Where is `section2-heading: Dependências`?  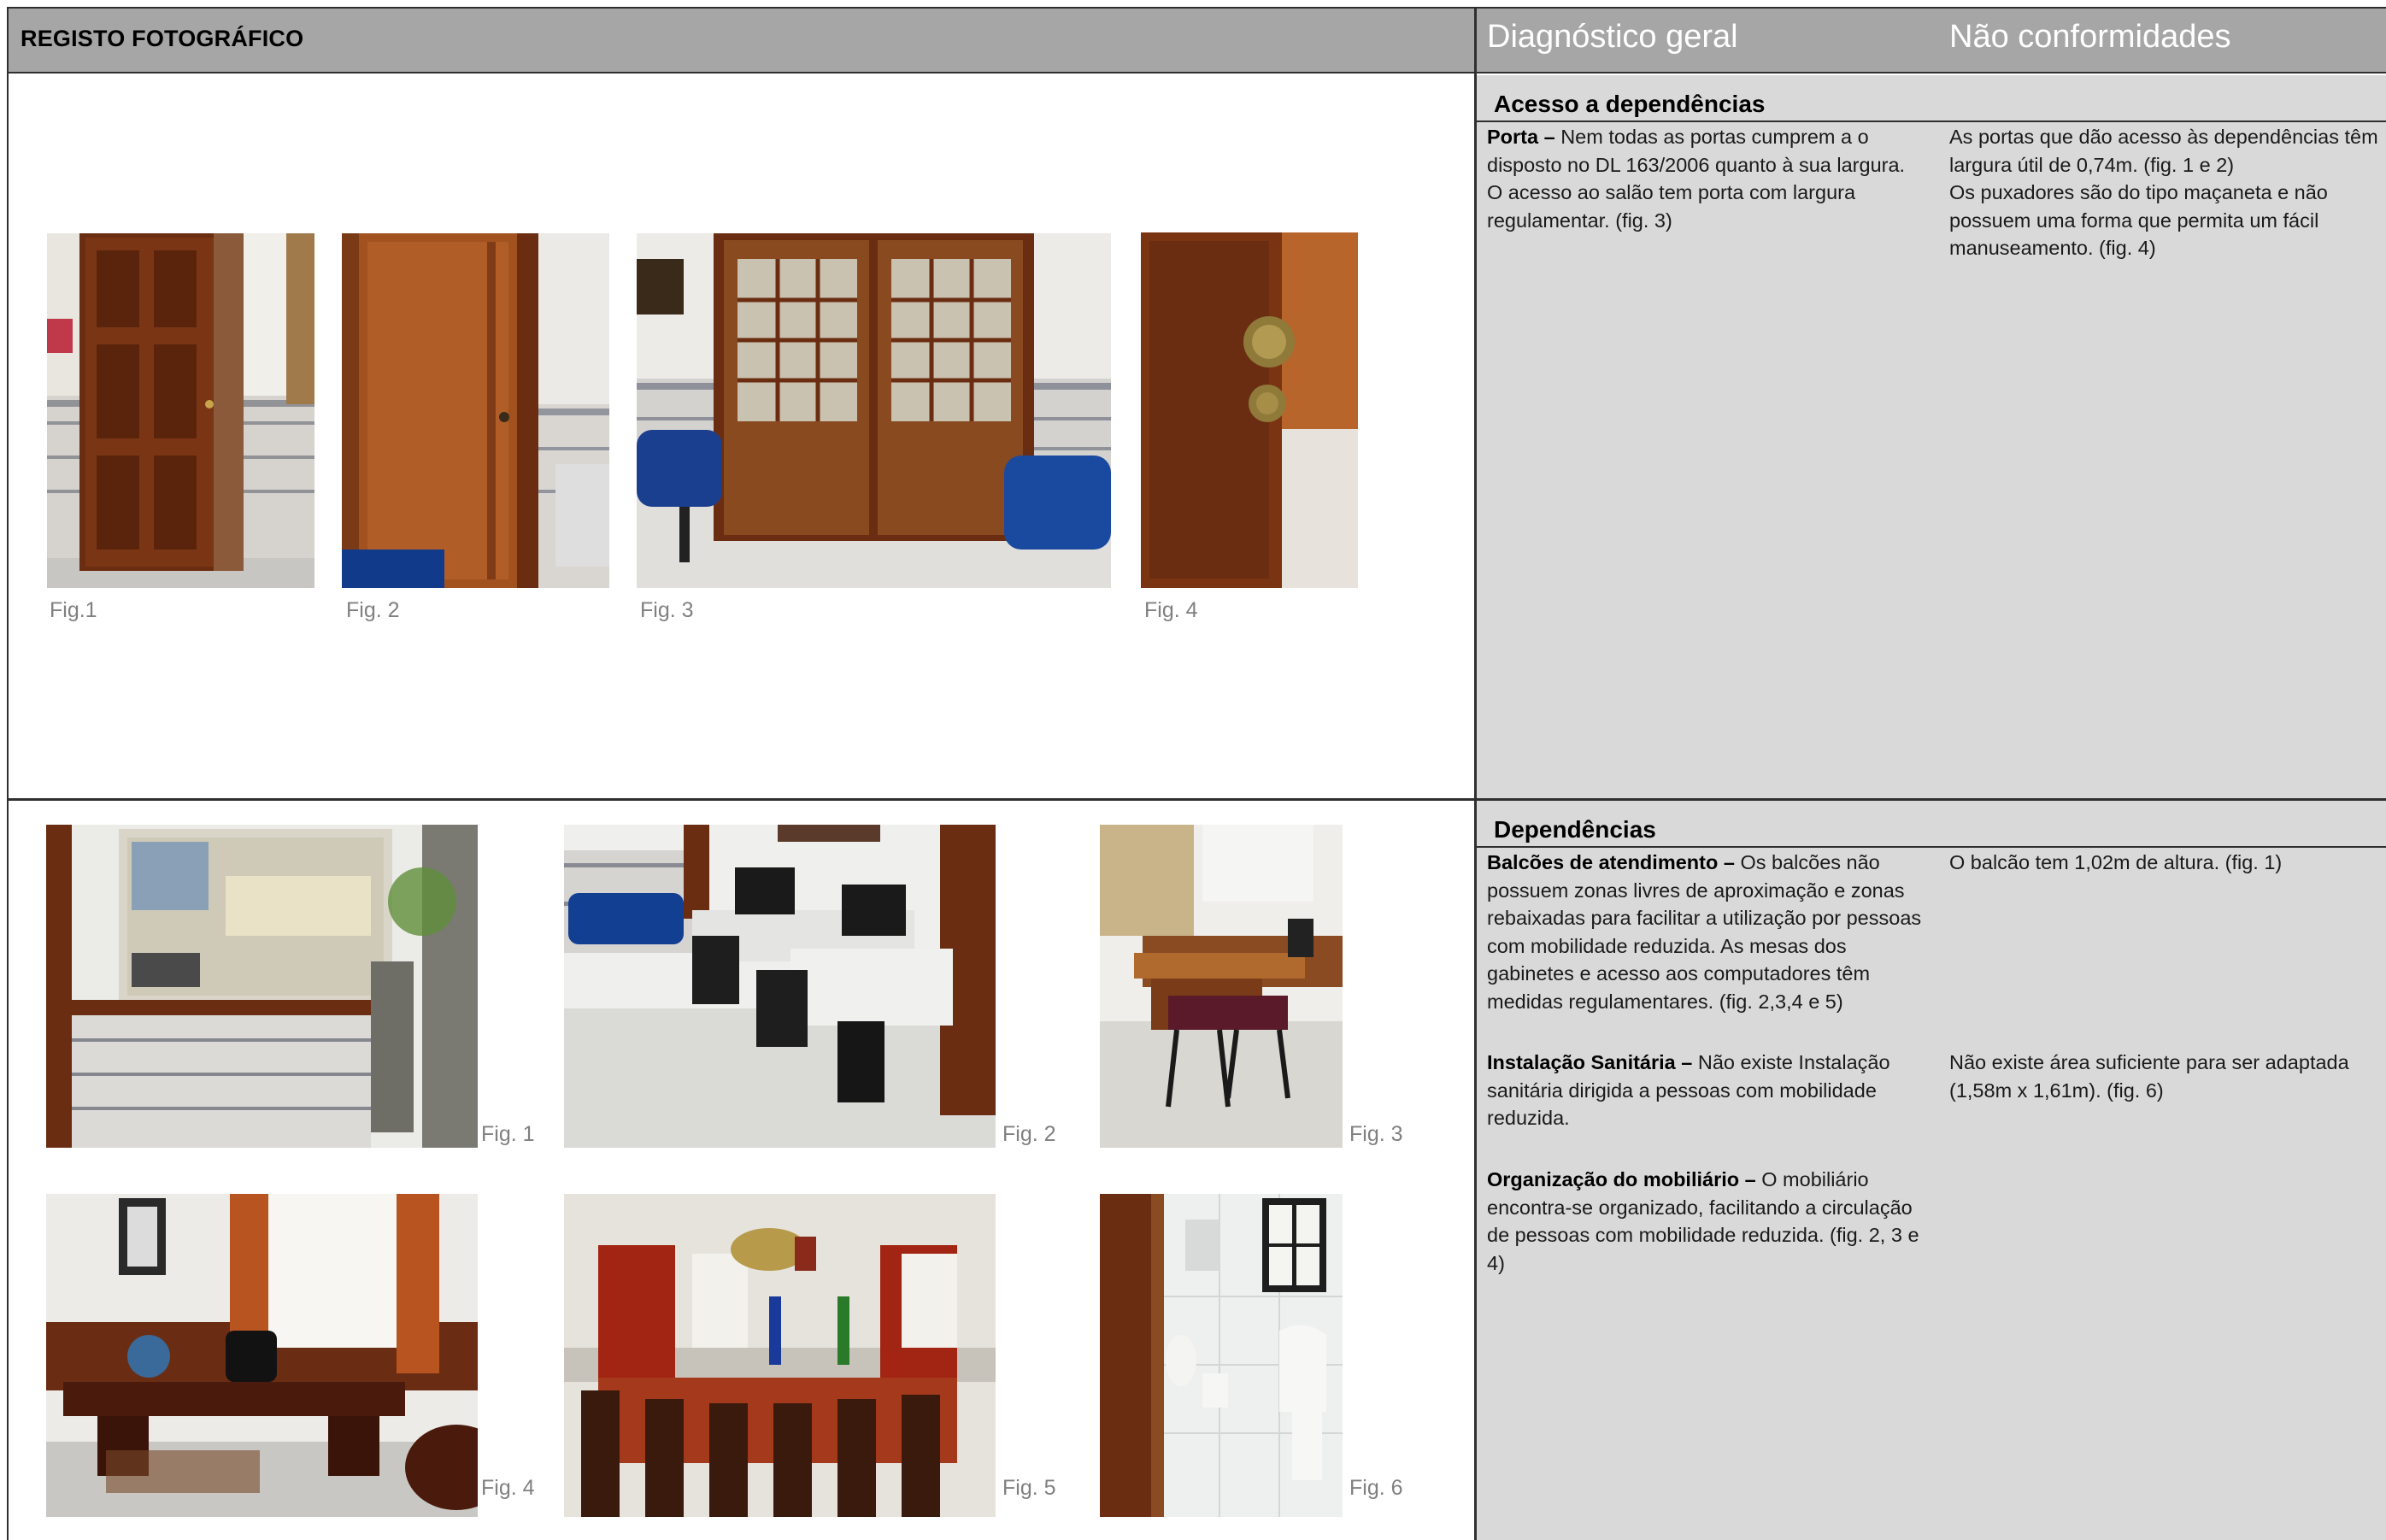 section2-heading: Dependências is located at coordinates (1575, 829).